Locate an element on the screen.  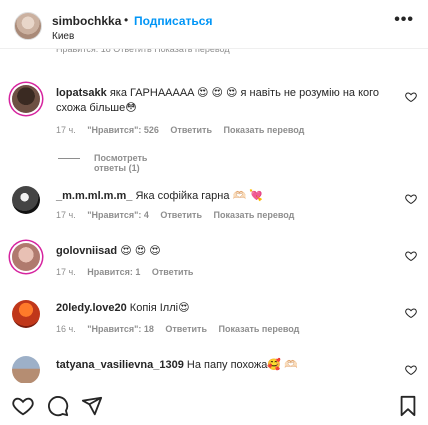
comment-time: 16 ч. is located at coordinates (66, 329).